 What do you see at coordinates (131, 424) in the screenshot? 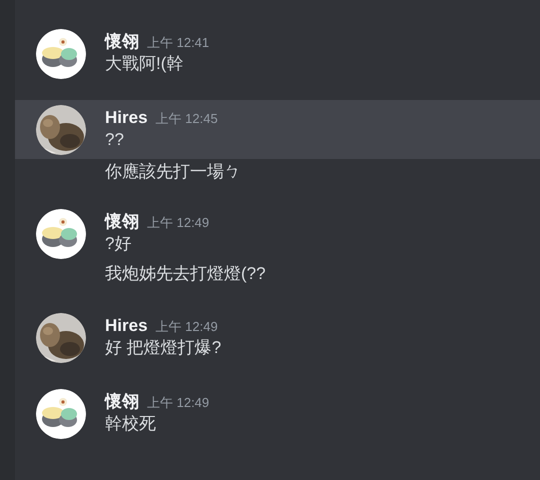
I see `message-text: 幹校死` at bounding box center [131, 424].